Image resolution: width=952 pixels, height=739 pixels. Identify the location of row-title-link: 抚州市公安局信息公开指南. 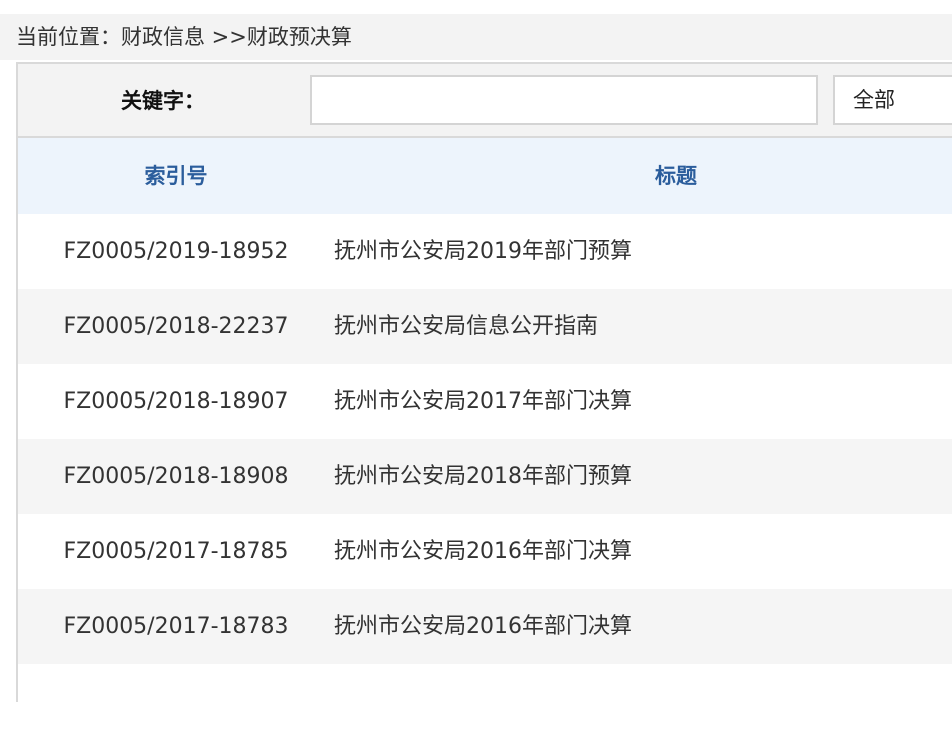
(466, 326).